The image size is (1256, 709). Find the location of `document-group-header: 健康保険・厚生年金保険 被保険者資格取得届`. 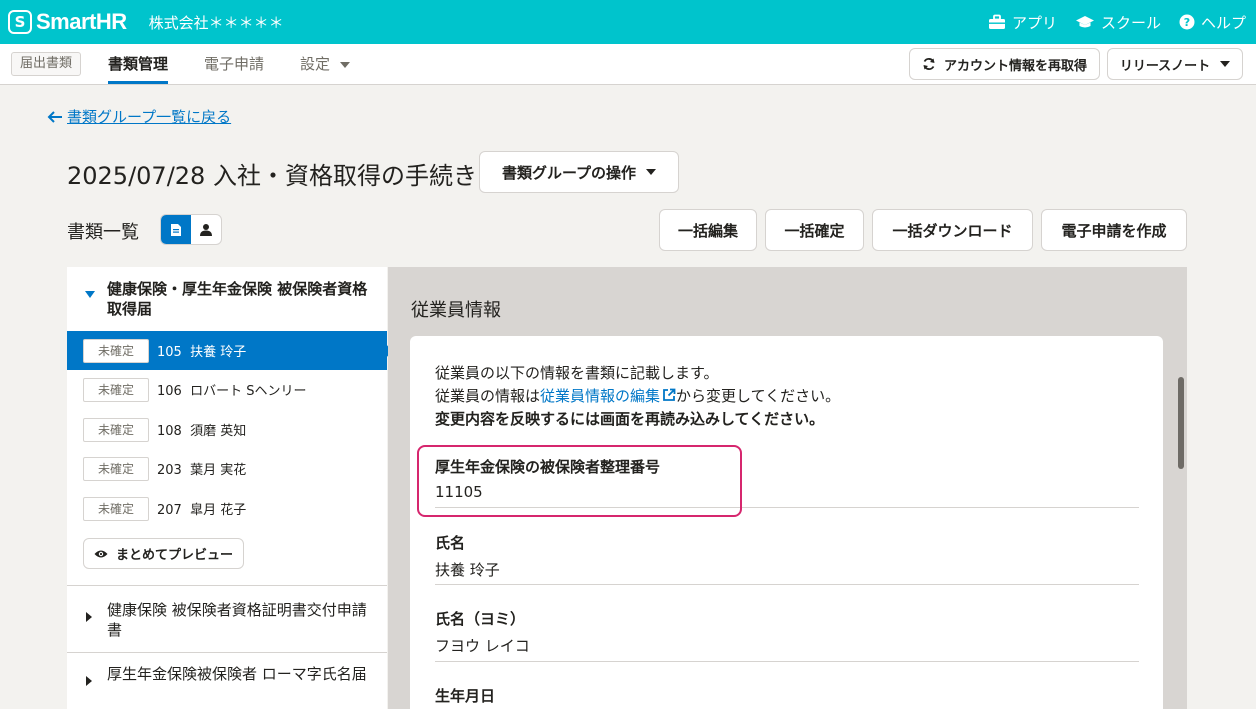

document-group-header: 健康保険・厚生年金保険 被保険者資格取得届 is located at coordinates (227, 299).